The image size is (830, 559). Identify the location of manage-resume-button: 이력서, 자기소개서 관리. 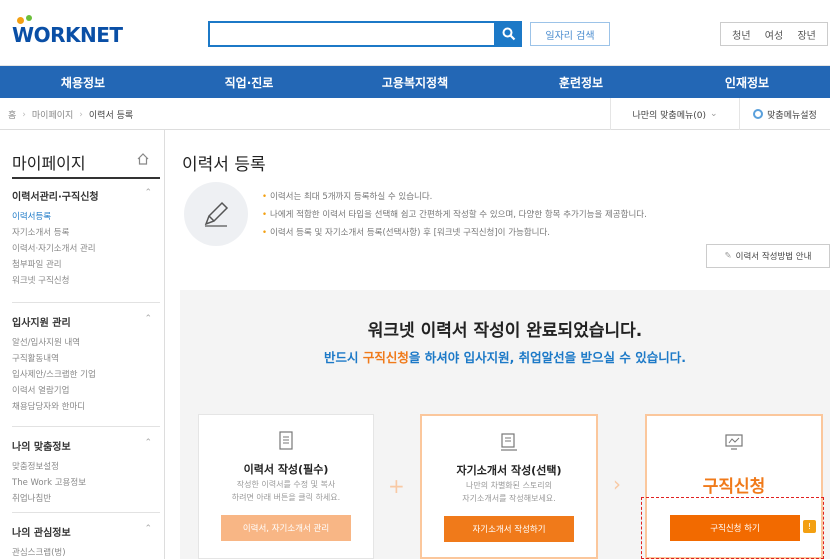
(286, 528).